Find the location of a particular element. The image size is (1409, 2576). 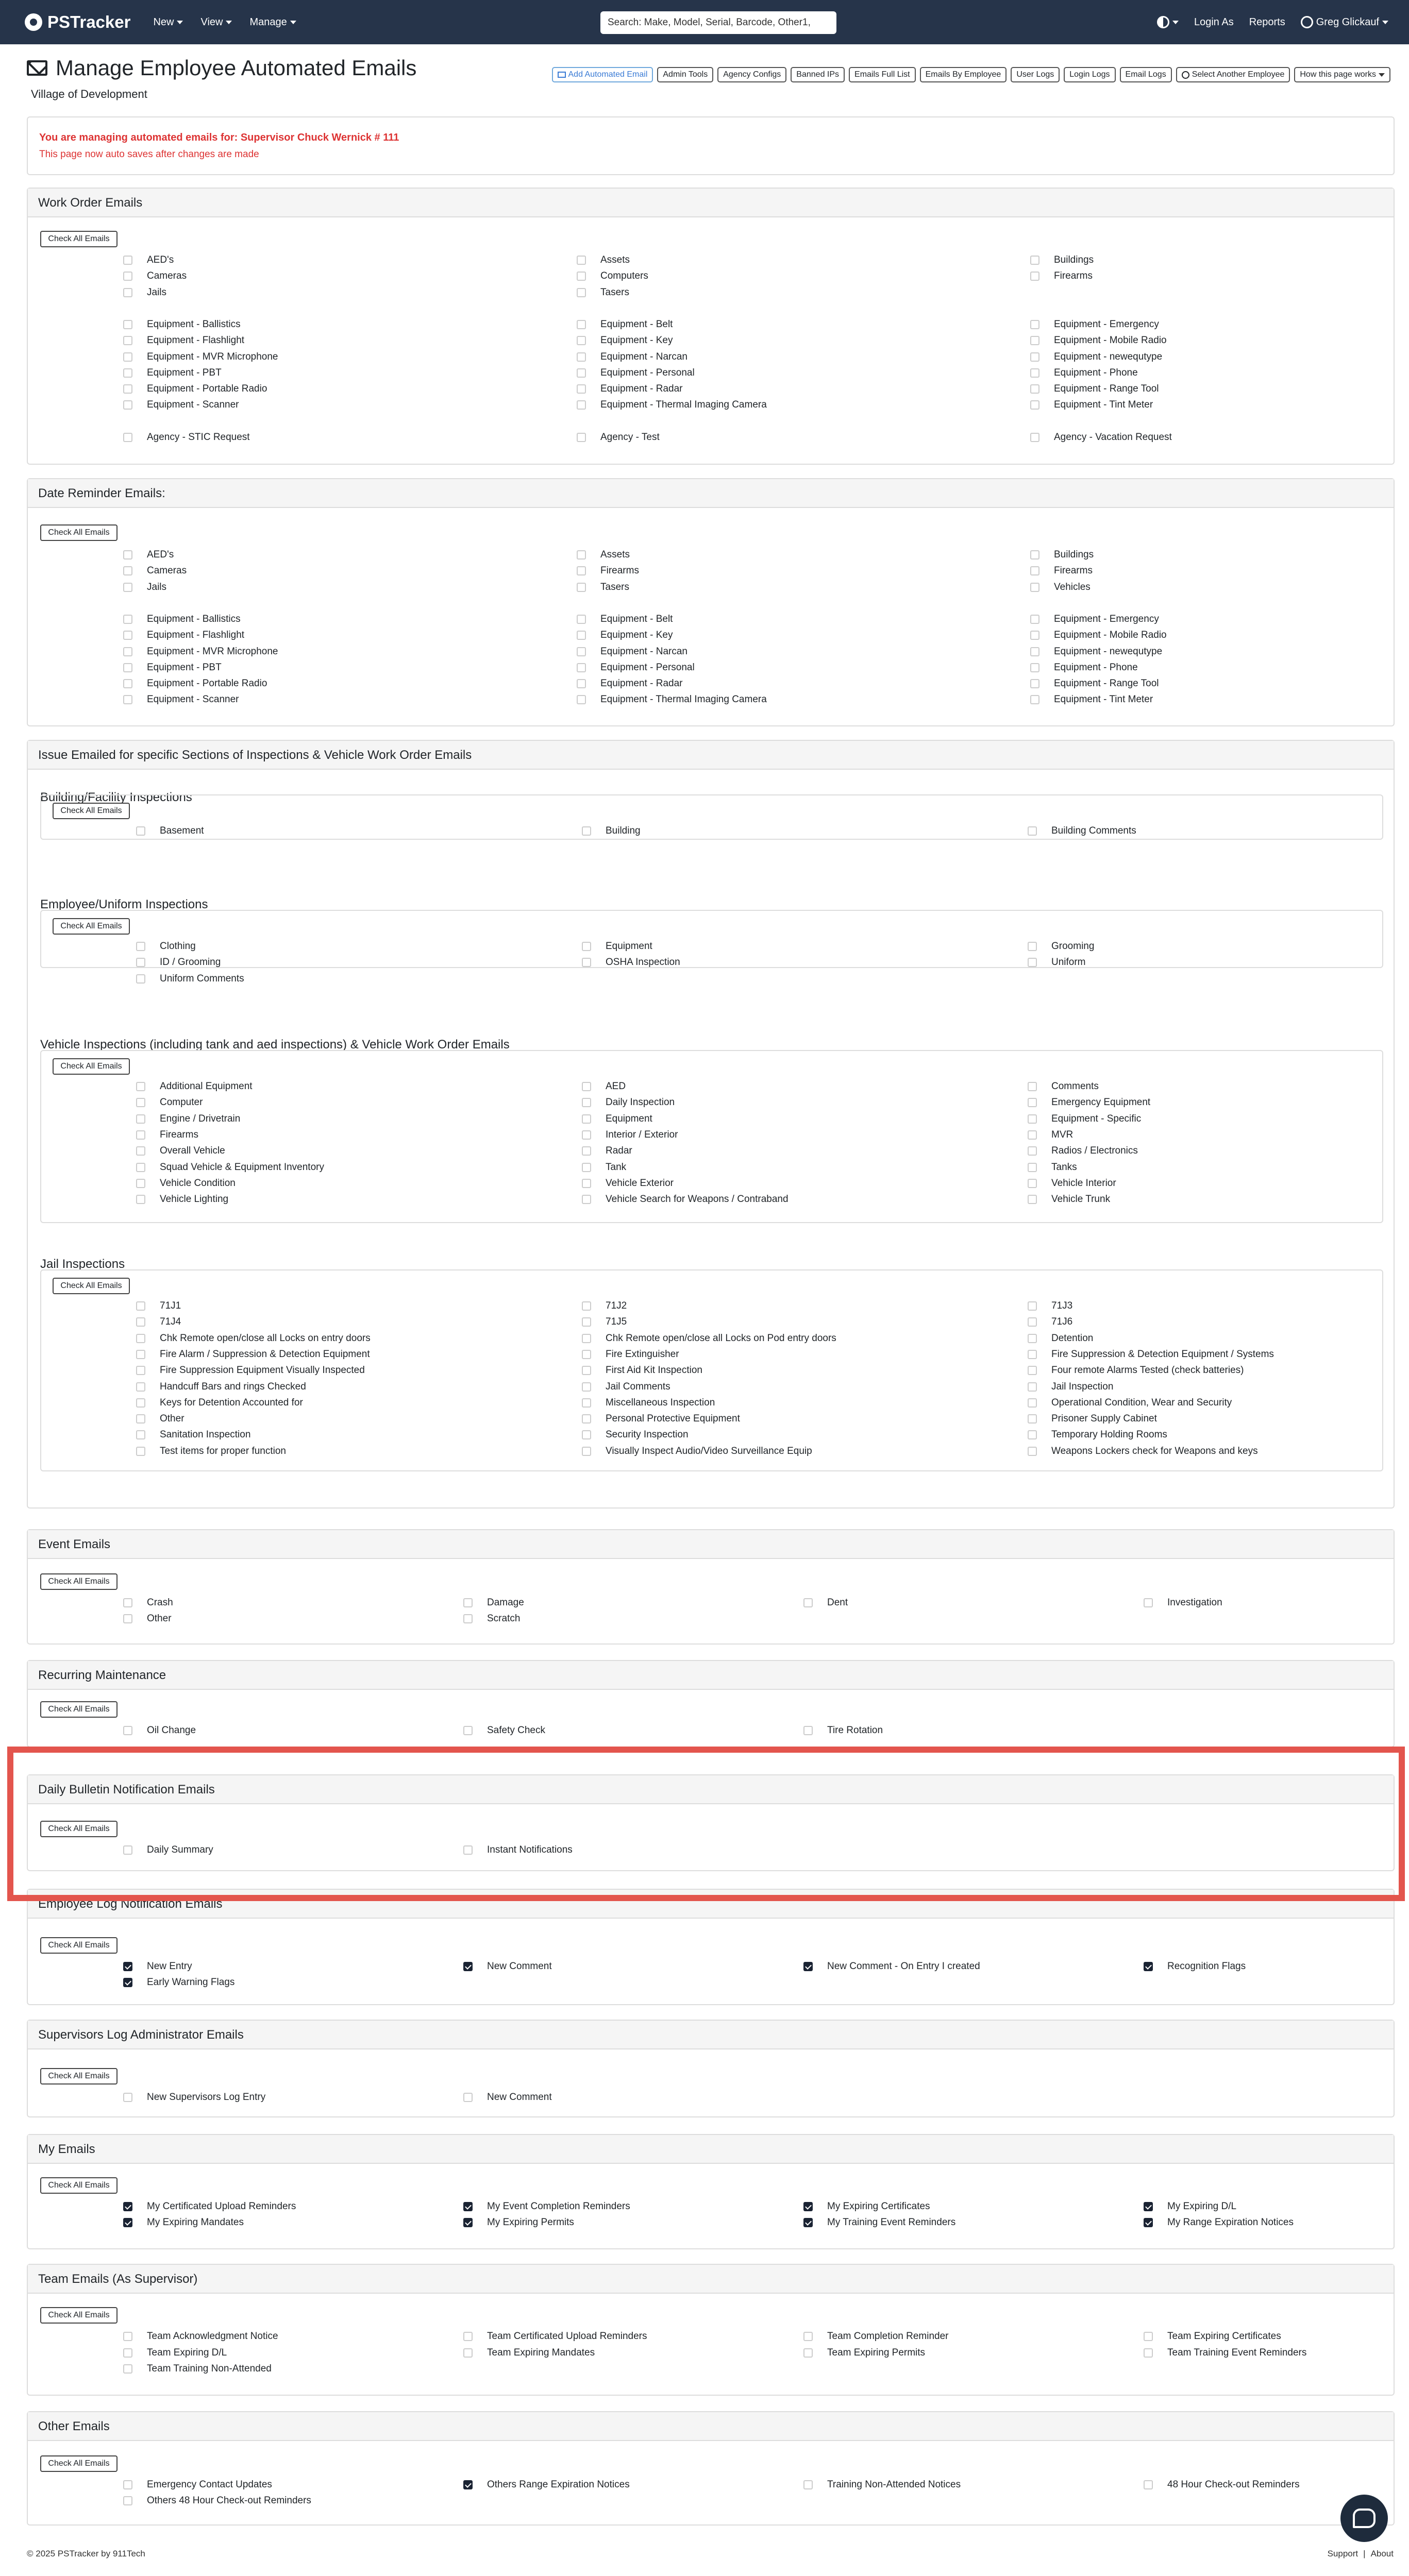

checkbox-item: My Expiring Mandates is located at coordinates (183, 2222).